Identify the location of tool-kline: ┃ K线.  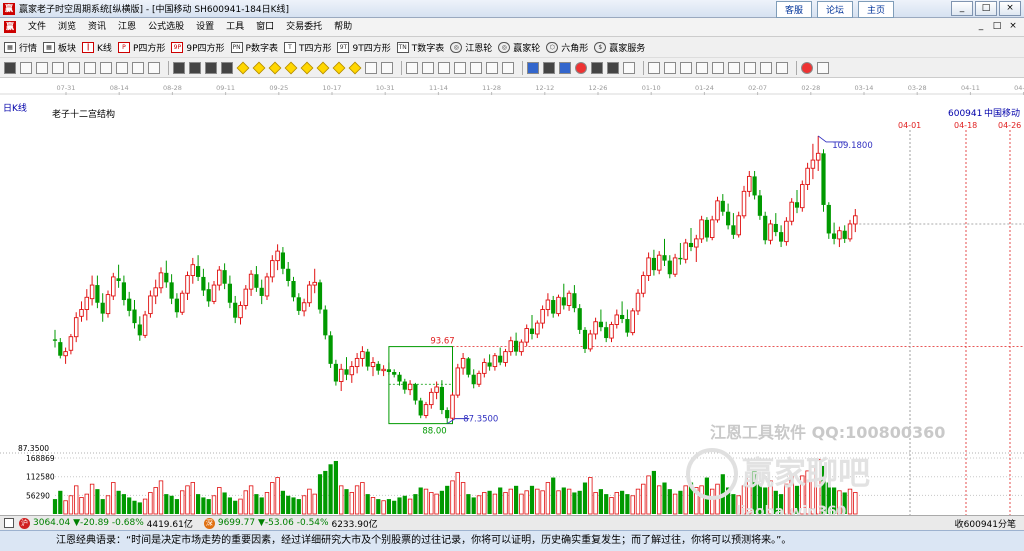
(97, 47).